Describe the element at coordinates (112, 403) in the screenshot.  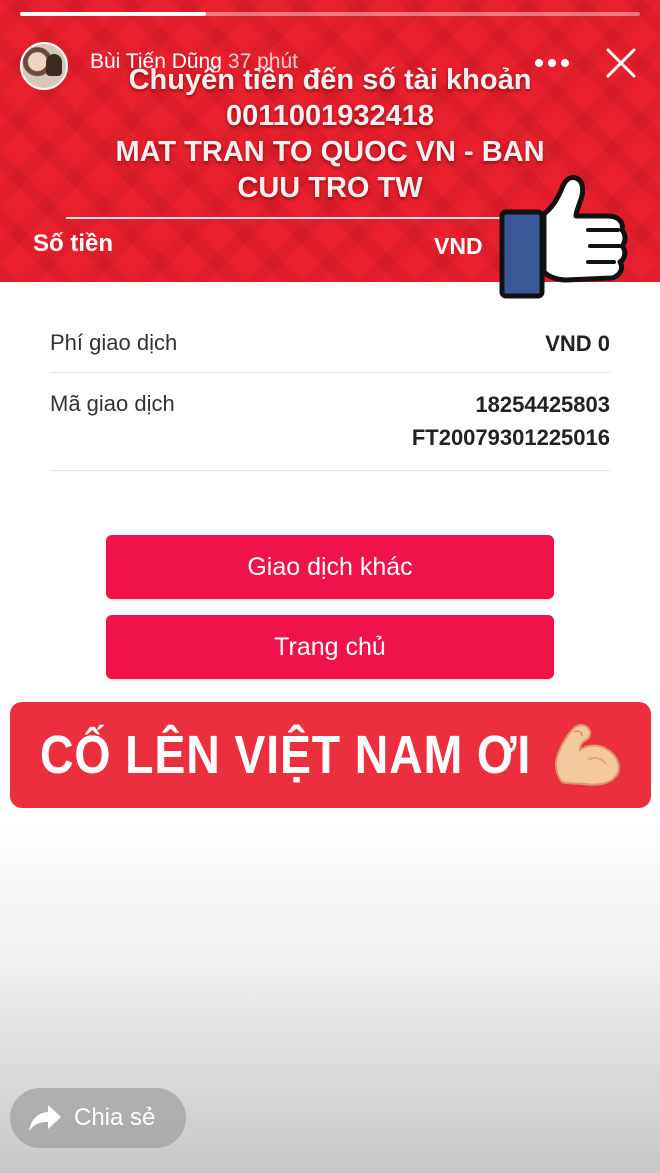
I see `transaction-code-label: Mã giao dịch` at that location.